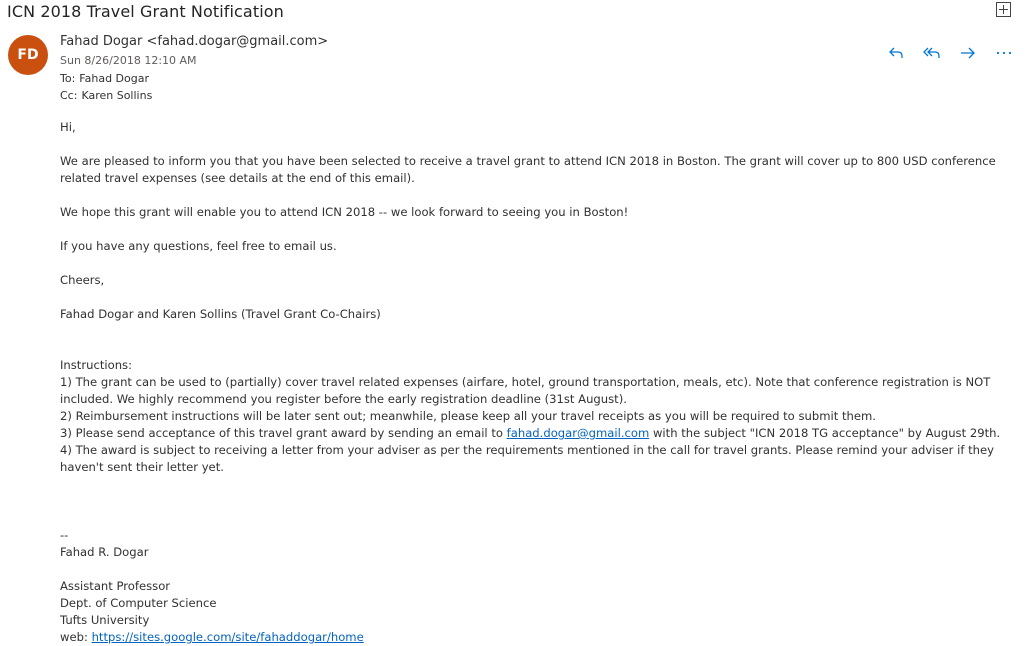  What do you see at coordinates (115, 586) in the screenshot?
I see `signature-title: Assistant Professor` at bounding box center [115, 586].